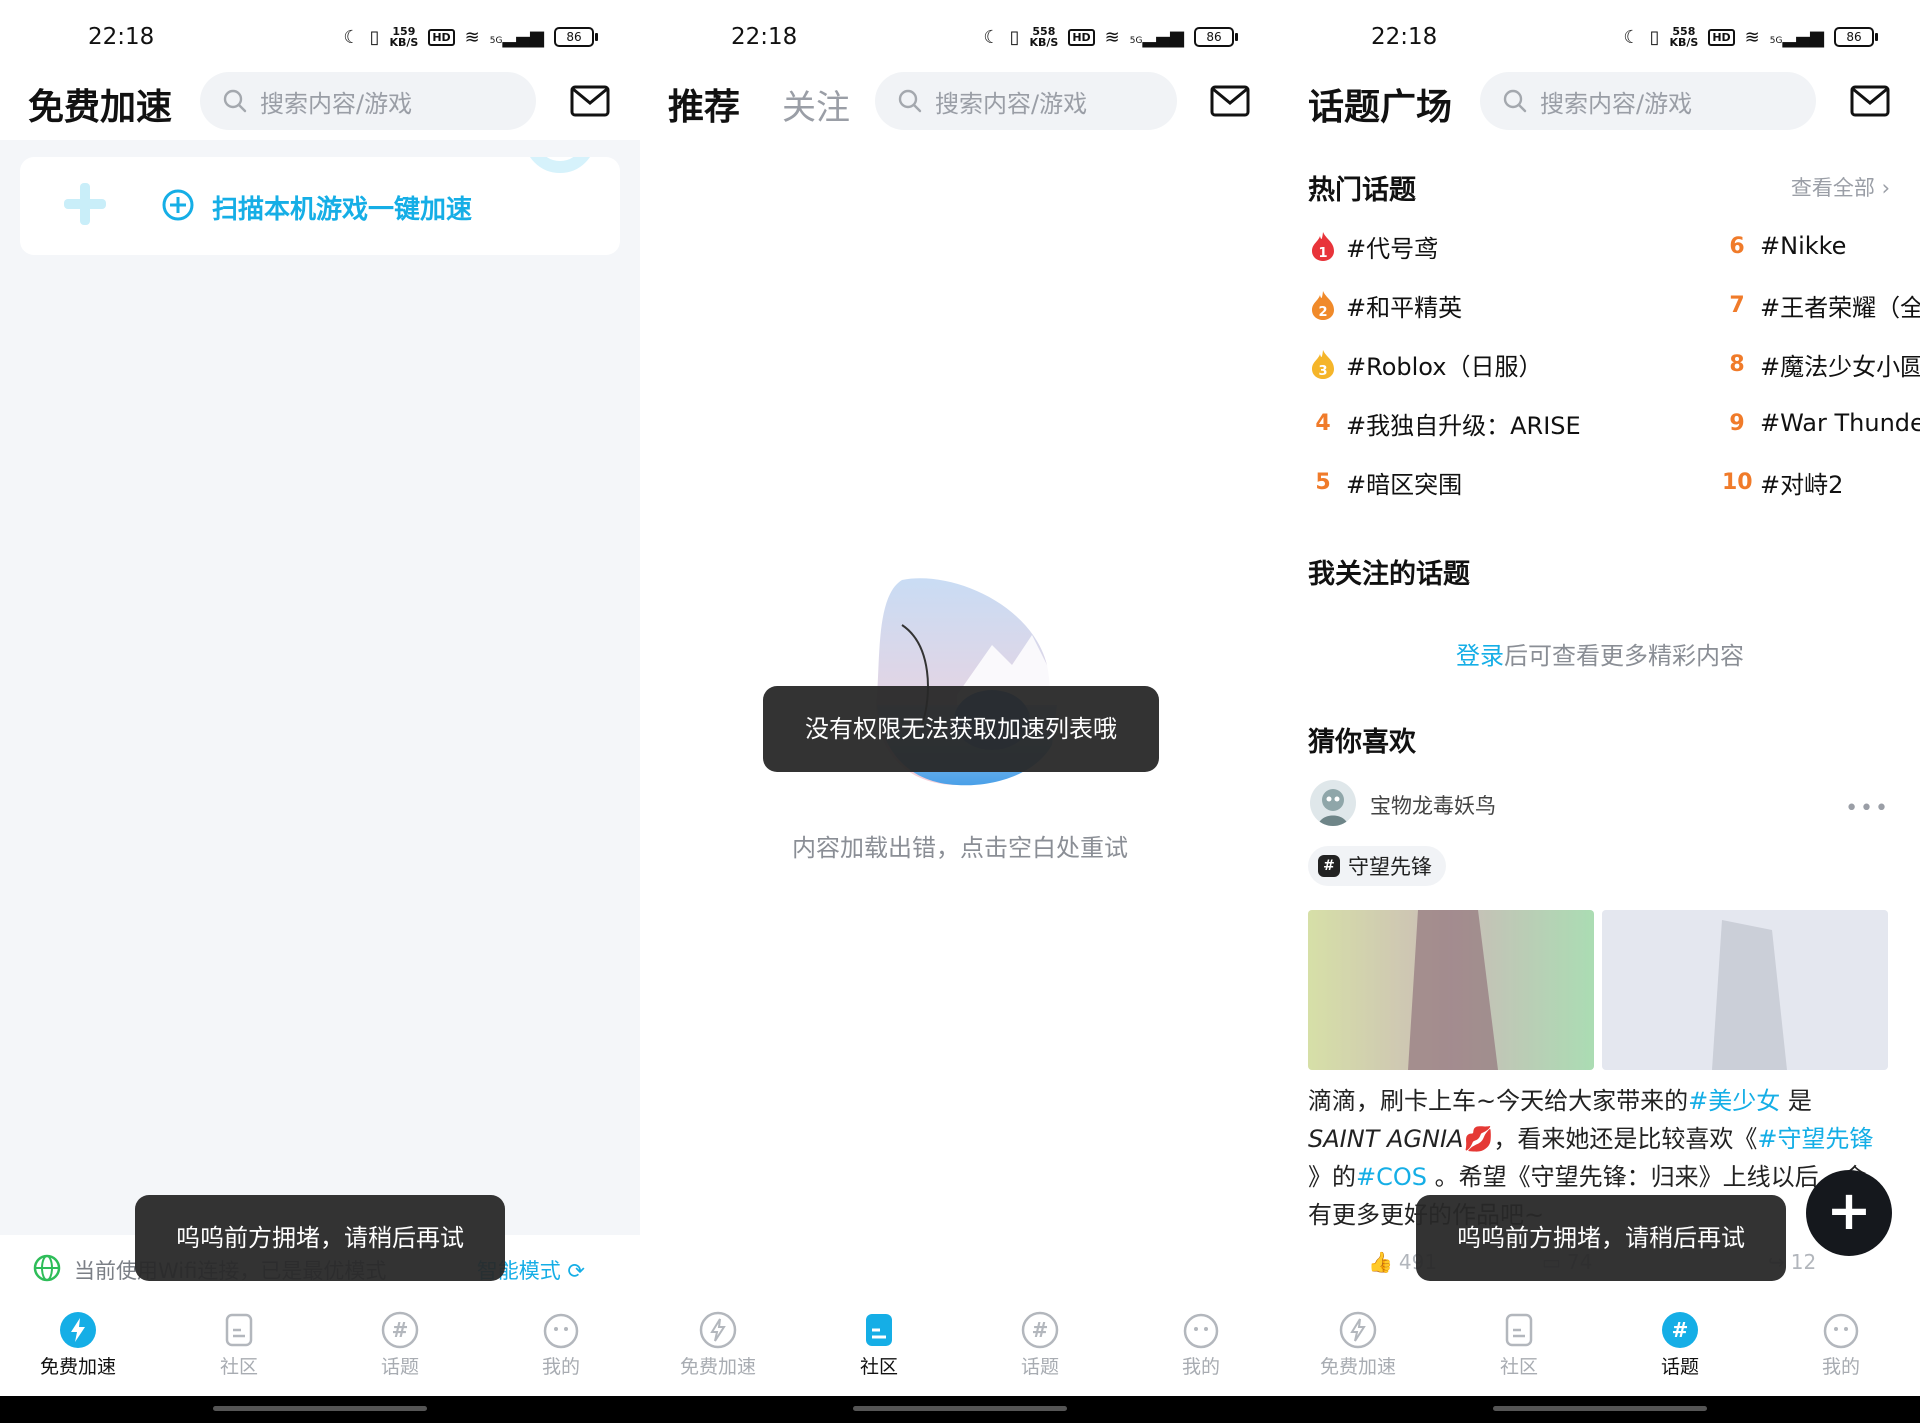 The width and height of the screenshot is (1920, 1423). What do you see at coordinates (1885, 188) in the screenshot?
I see `chevron-right-icon: ›` at bounding box center [1885, 188].